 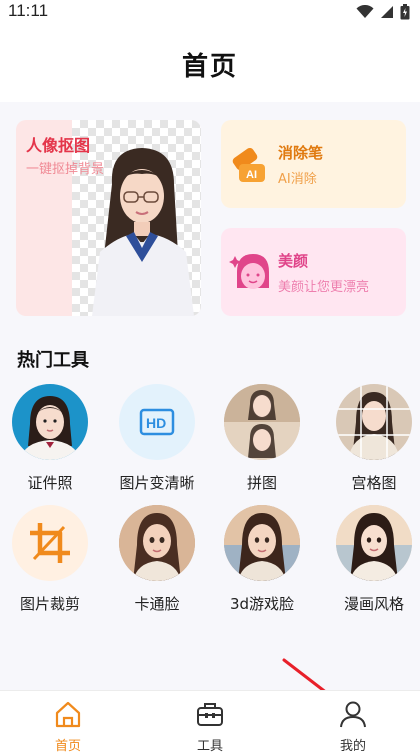 I want to click on eraser-subtitle: AI消除, so click(x=297, y=179).